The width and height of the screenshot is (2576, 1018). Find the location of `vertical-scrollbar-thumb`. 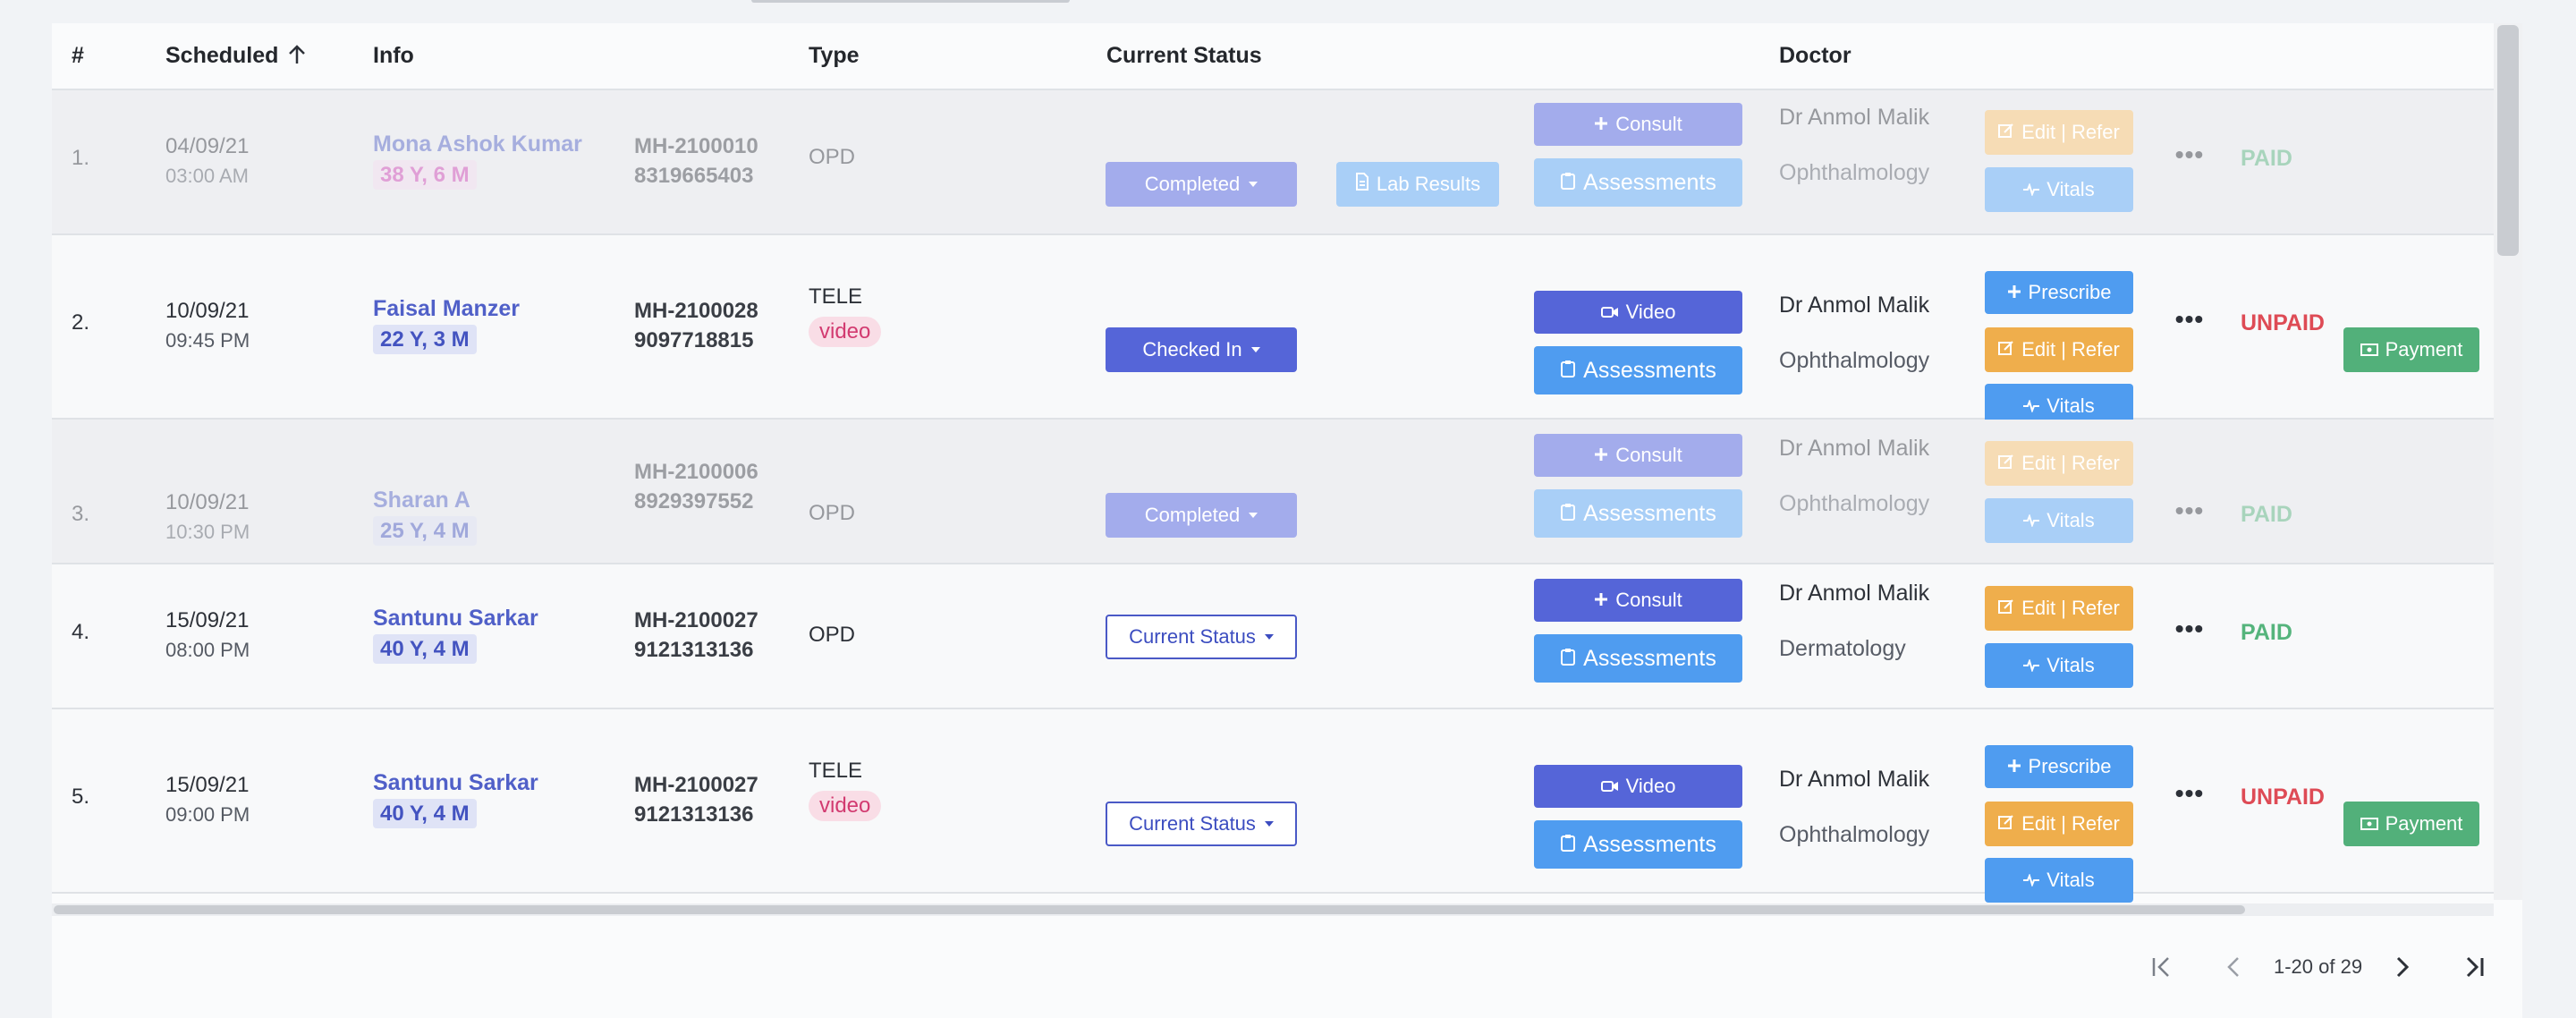

vertical-scrollbar-thumb is located at coordinates (2508, 140).